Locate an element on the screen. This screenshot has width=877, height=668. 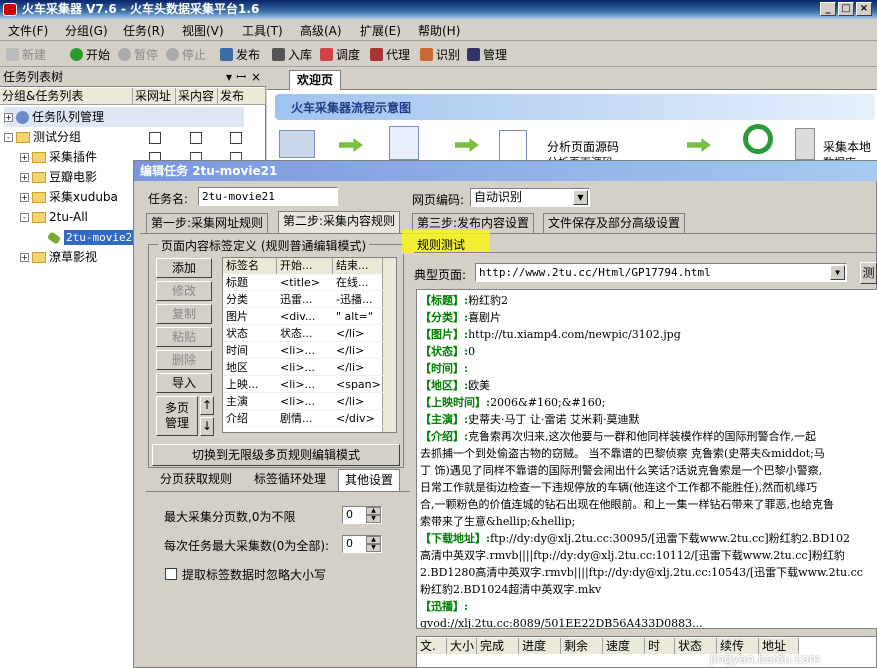
column-header-url: 采网址 is located at coordinates (154, 96).